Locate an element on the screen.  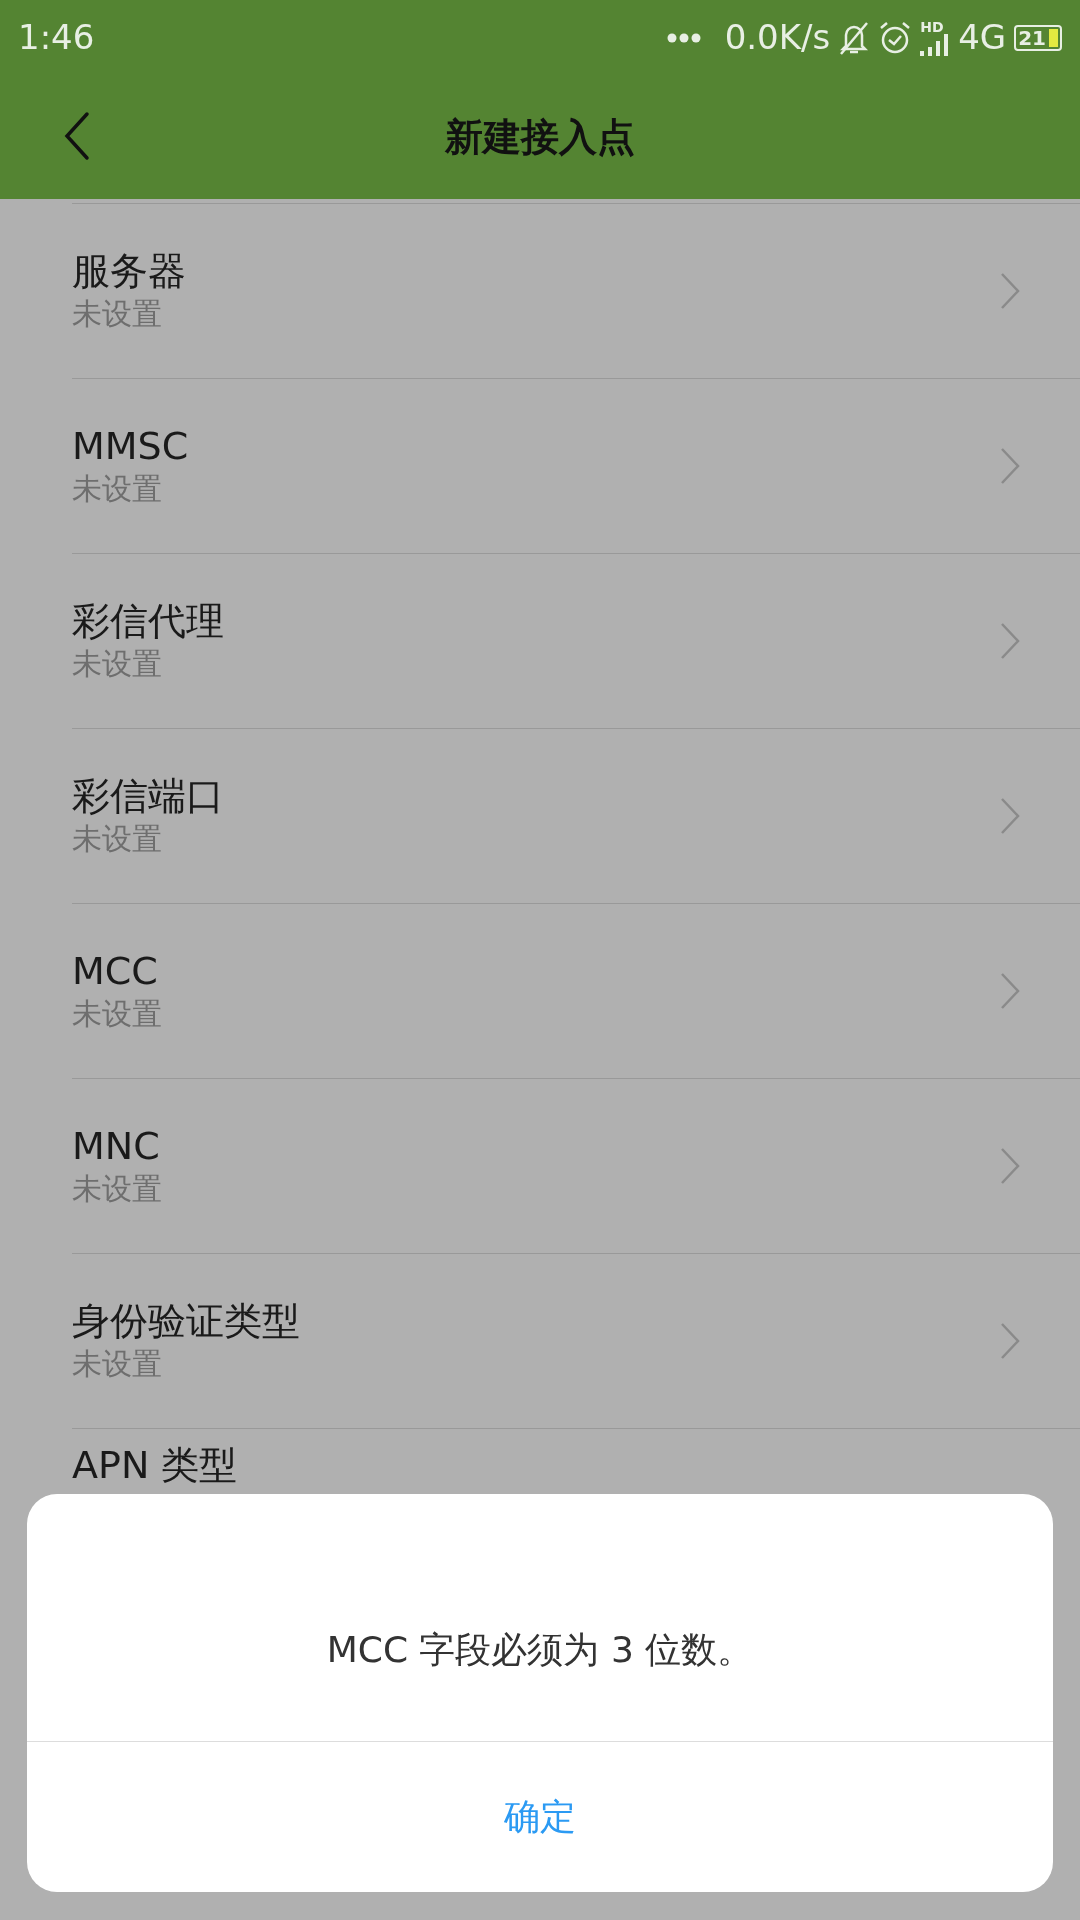
setting-title: 彩信代理 is located at coordinates (148, 621).